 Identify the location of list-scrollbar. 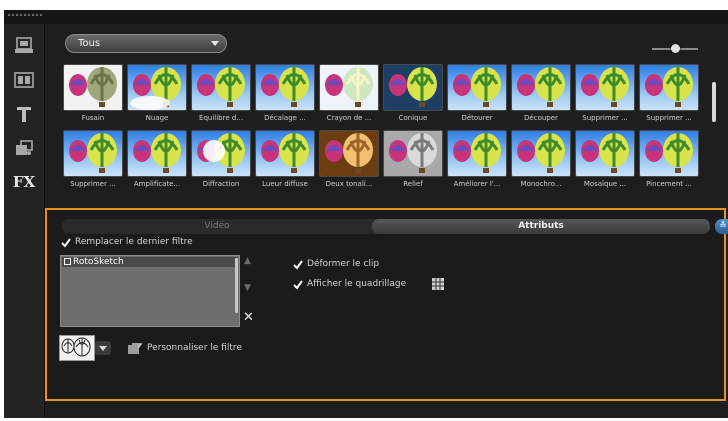
(236, 285).